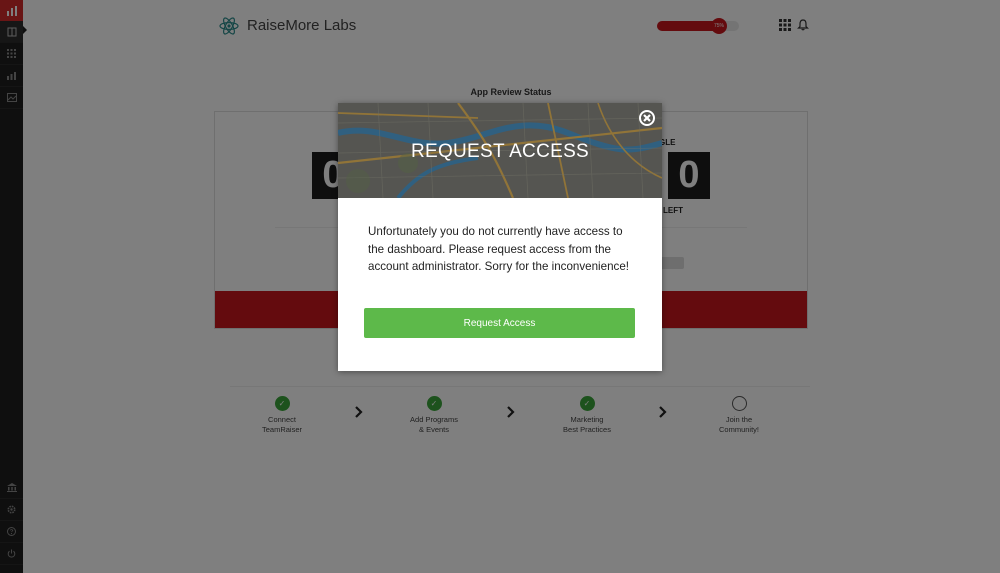  I want to click on modal-header: REQUEST ACCESS, so click(500, 150).